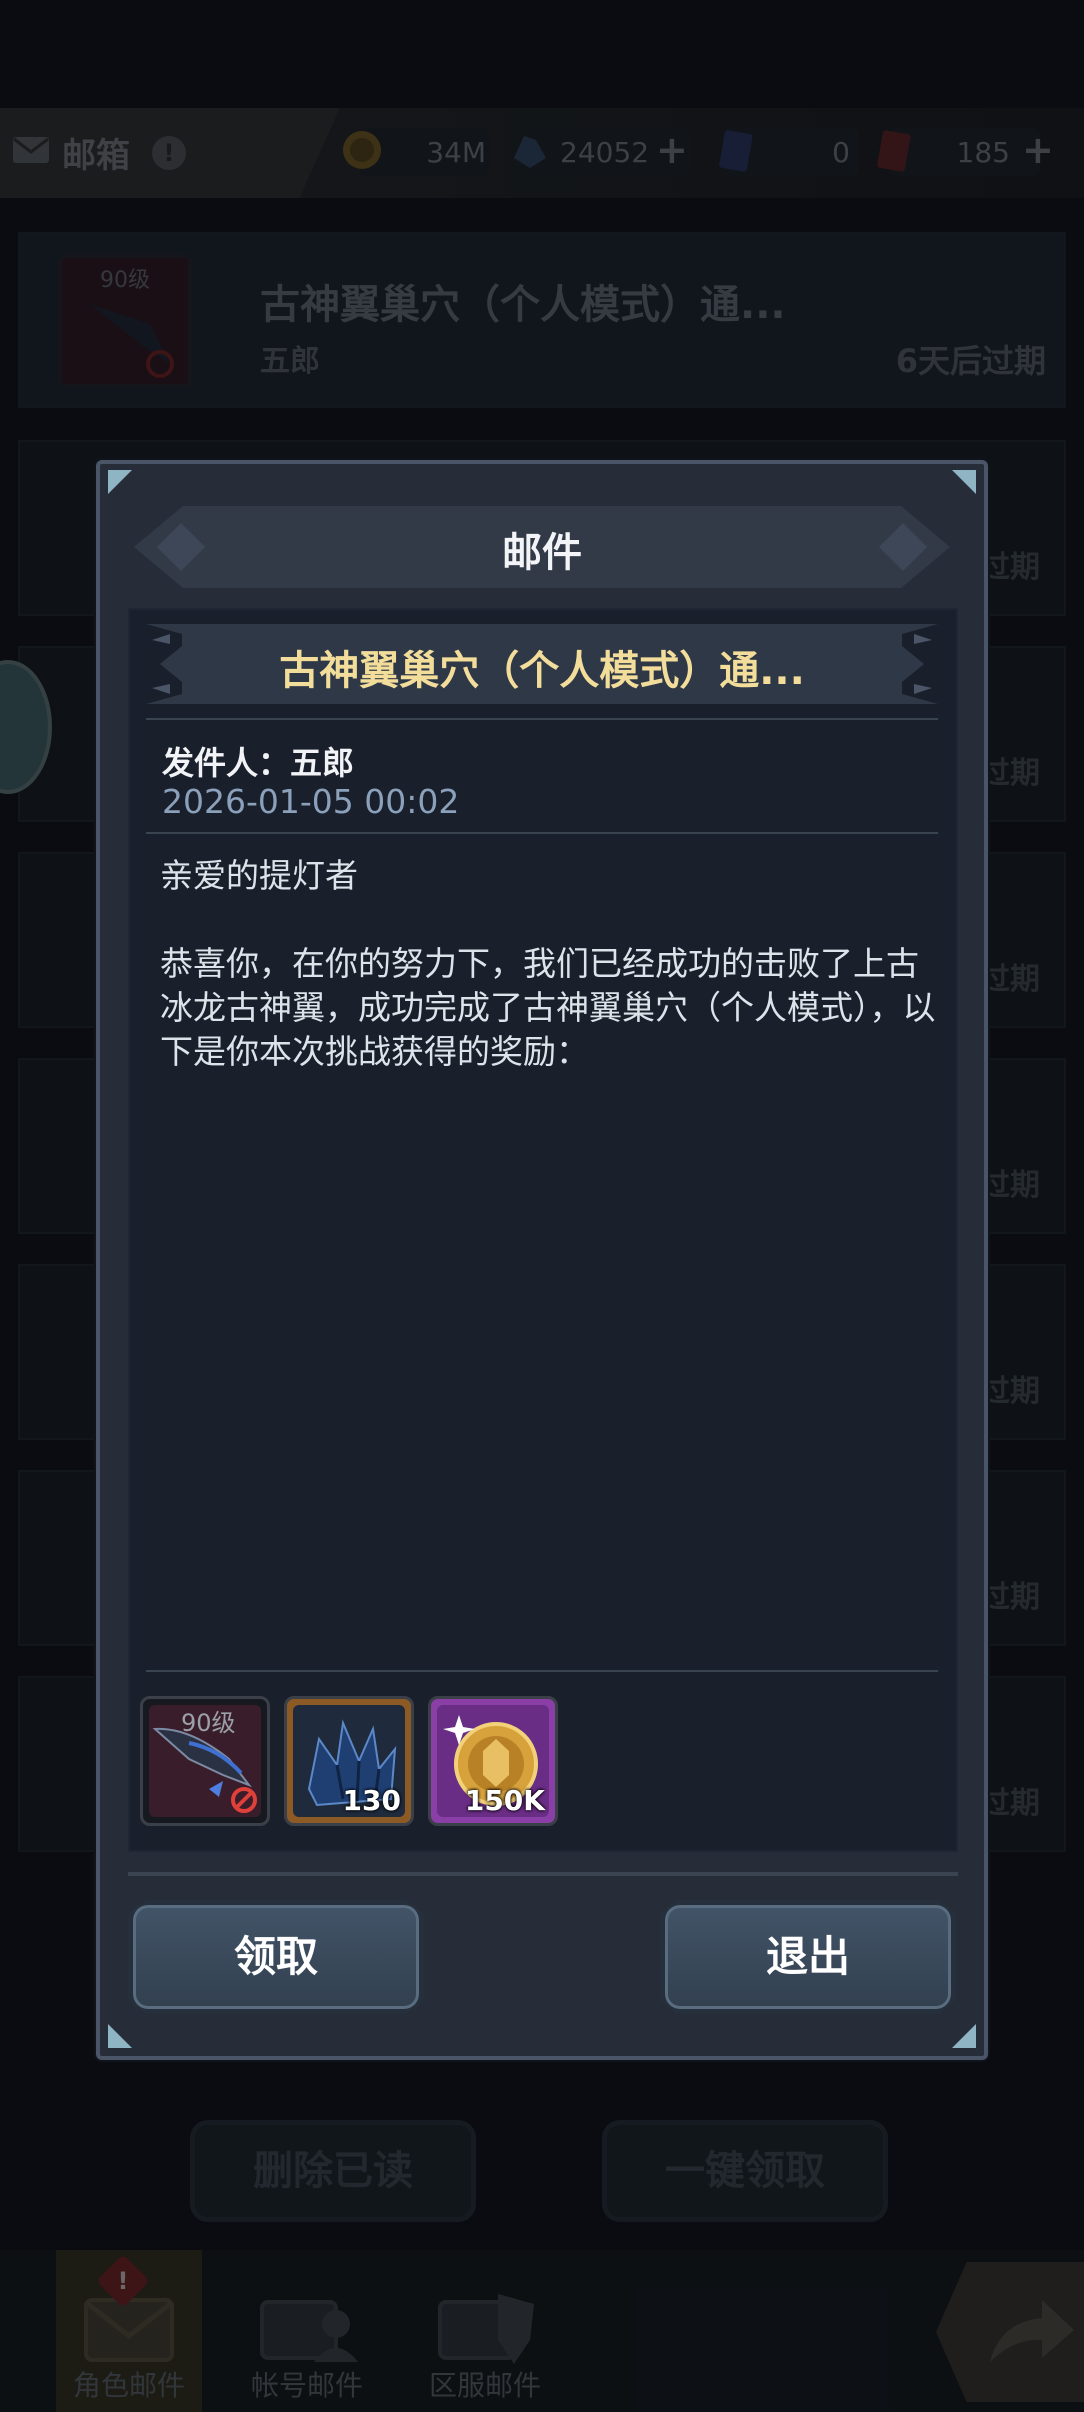 The image size is (1084, 2412). Describe the element at coordinates (226, 763) in the screenshot. I see `sender-label: 发件人：` at that location.